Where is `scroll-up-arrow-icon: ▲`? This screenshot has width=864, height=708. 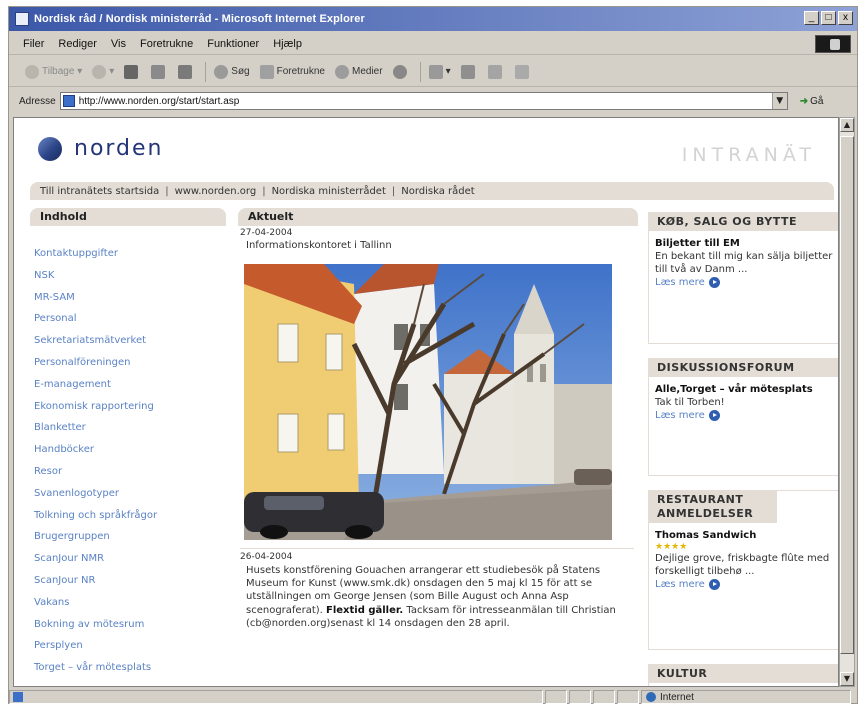
scroll-up-arrow-icon: ▲ is located at coordinates (847, 125).